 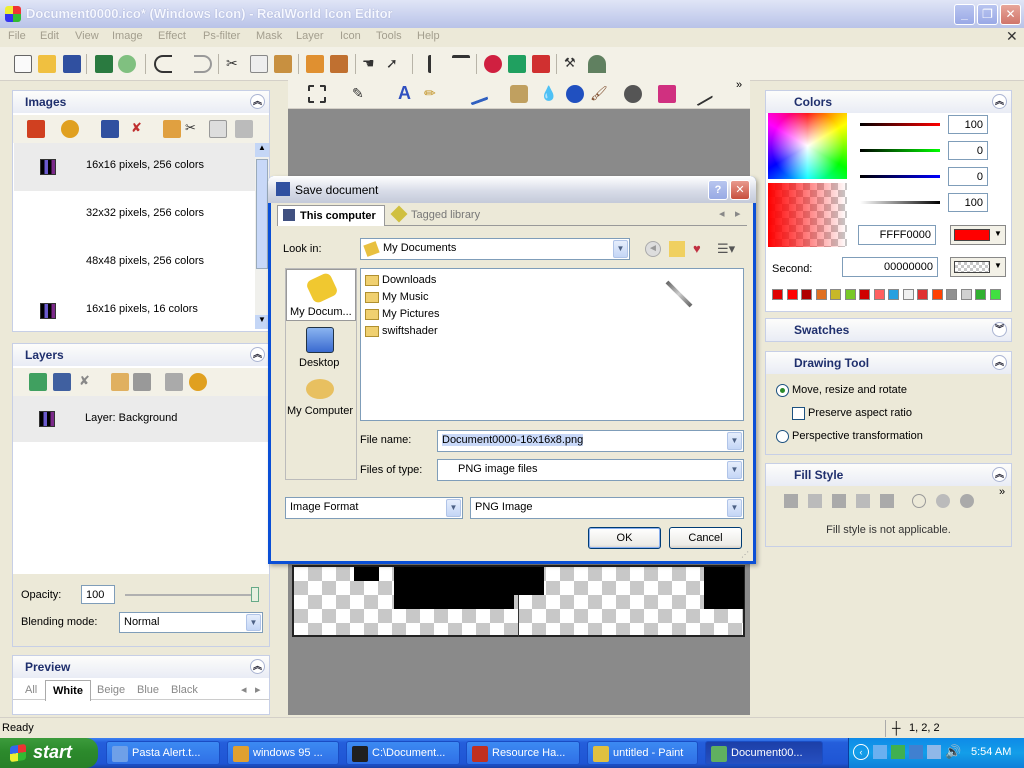 What do you see at coordinates (49, 36) in the screenshot?
I see `menu-edit: Edit` at bounding box center [49, 36].